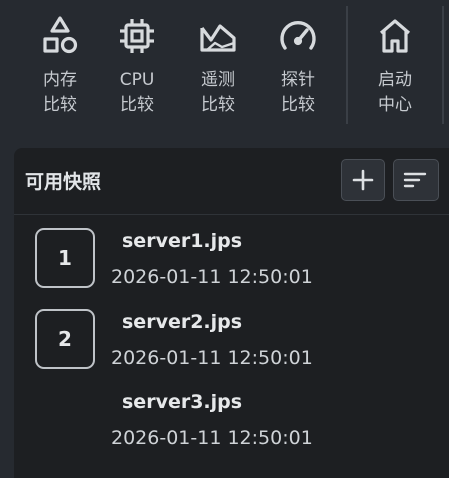 The width and height of the screenshot is (449, 478). I want to click on panel-title: 可用快照, so click(63, 182).